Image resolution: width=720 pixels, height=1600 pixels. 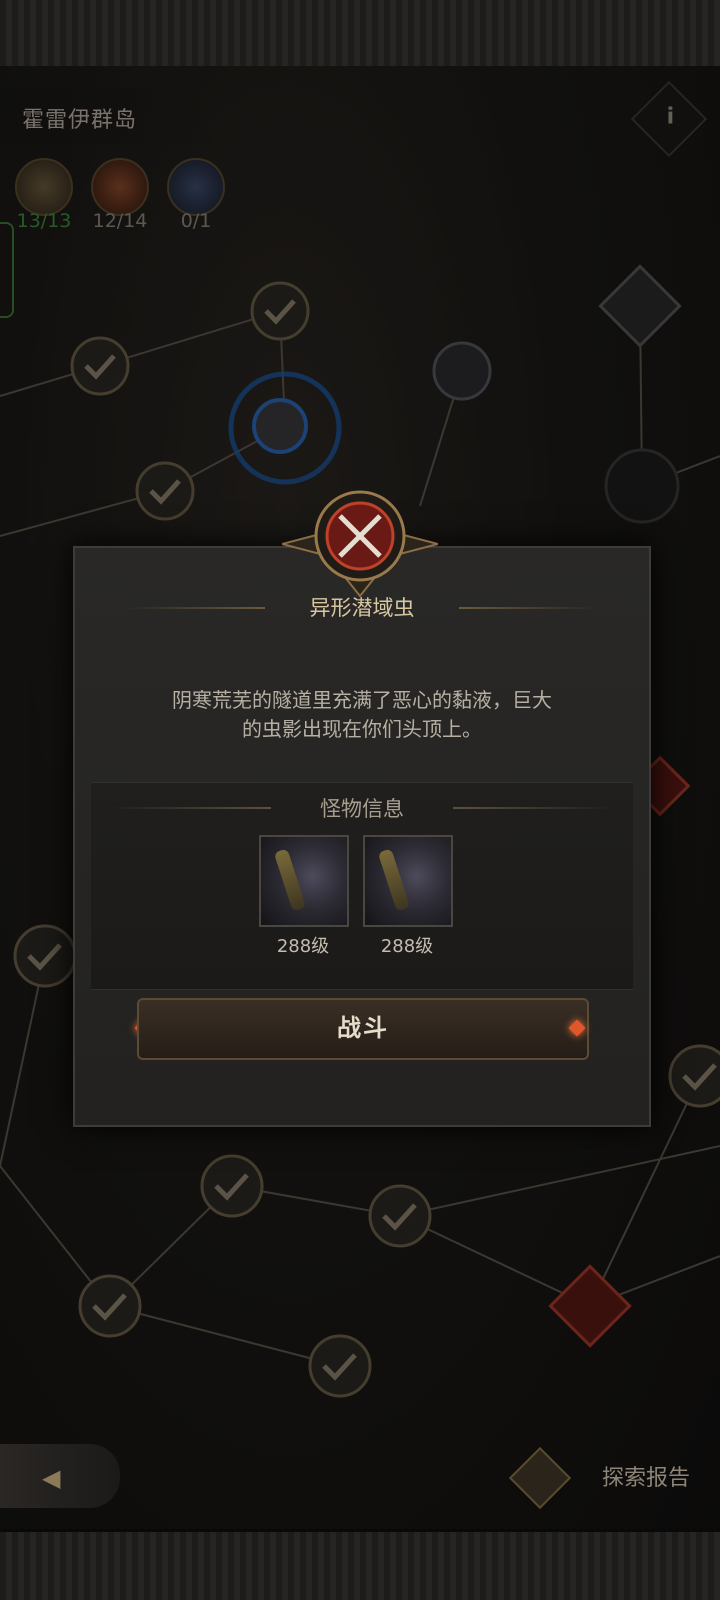 I want to click on back-arrow-icon: ◀, so click(x=51, y=1478).